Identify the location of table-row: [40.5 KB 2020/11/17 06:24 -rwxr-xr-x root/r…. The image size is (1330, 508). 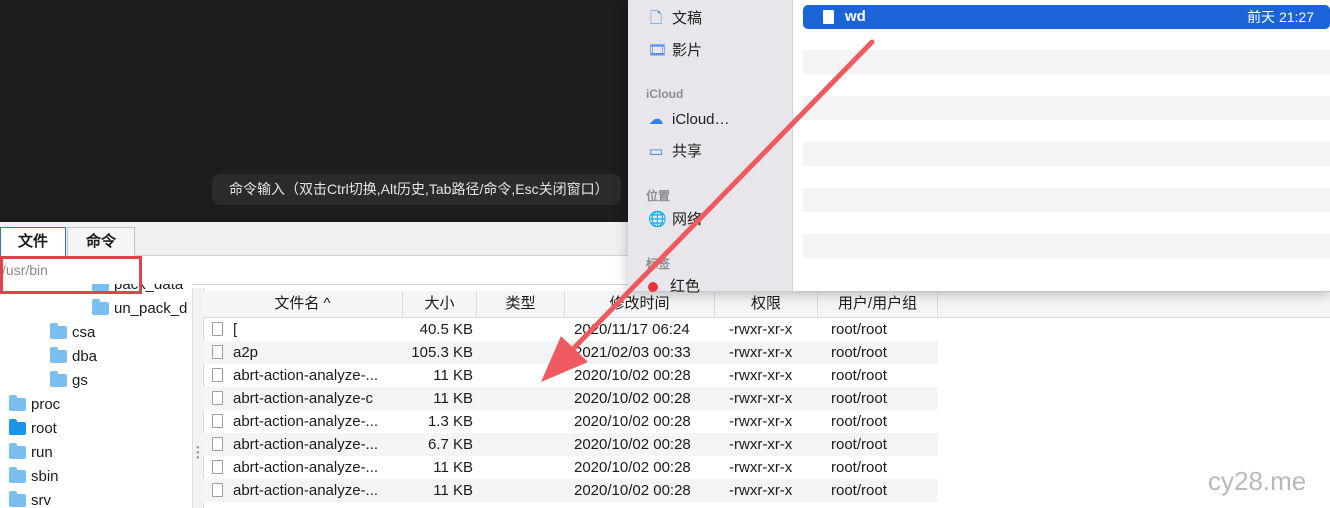
(570, 329).